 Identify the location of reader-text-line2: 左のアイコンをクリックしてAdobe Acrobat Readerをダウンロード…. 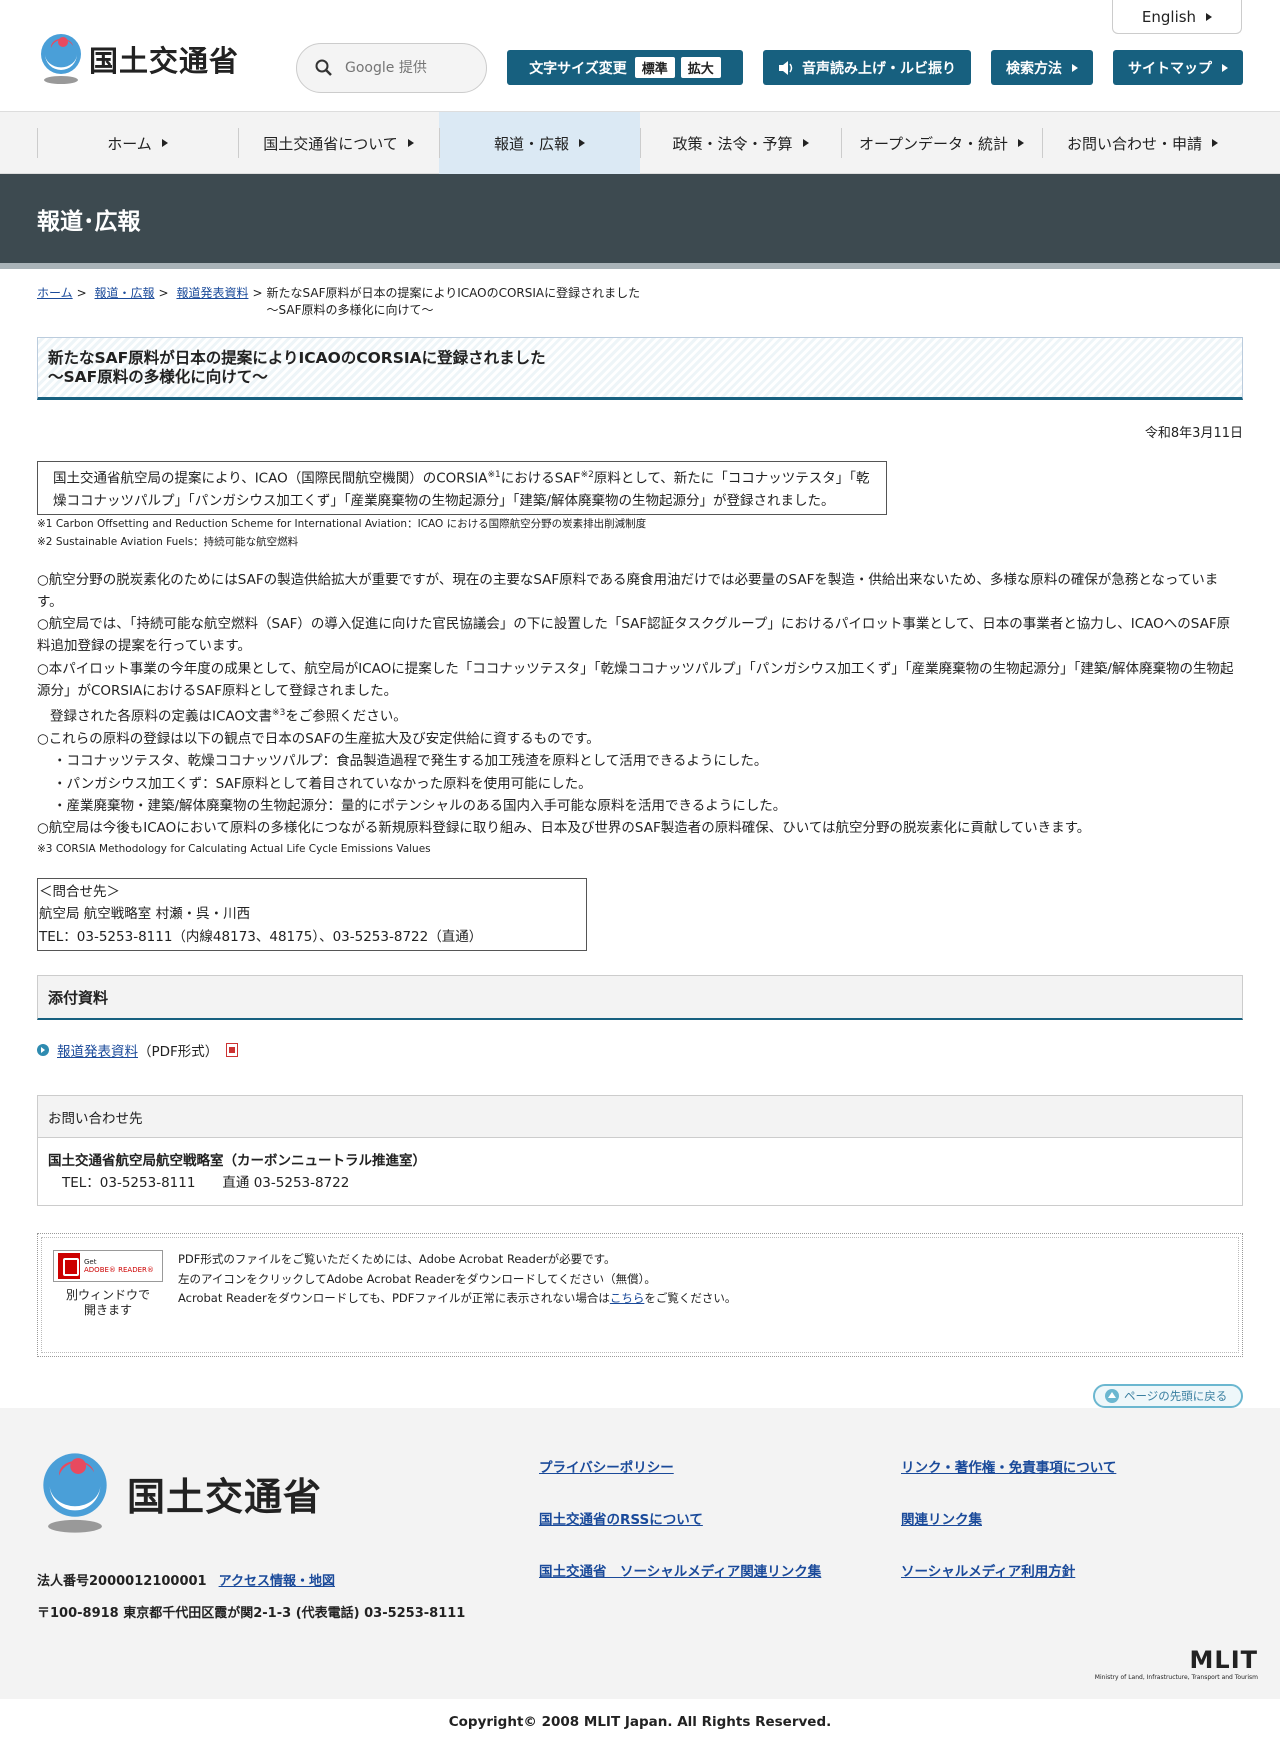
(417, 1278).